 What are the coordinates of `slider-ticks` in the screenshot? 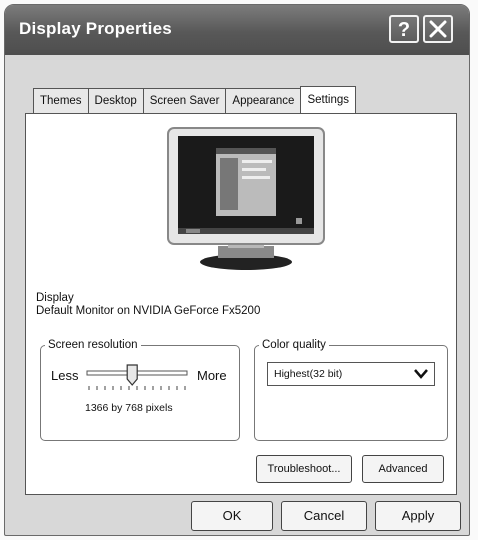 It's located at (137, 388).